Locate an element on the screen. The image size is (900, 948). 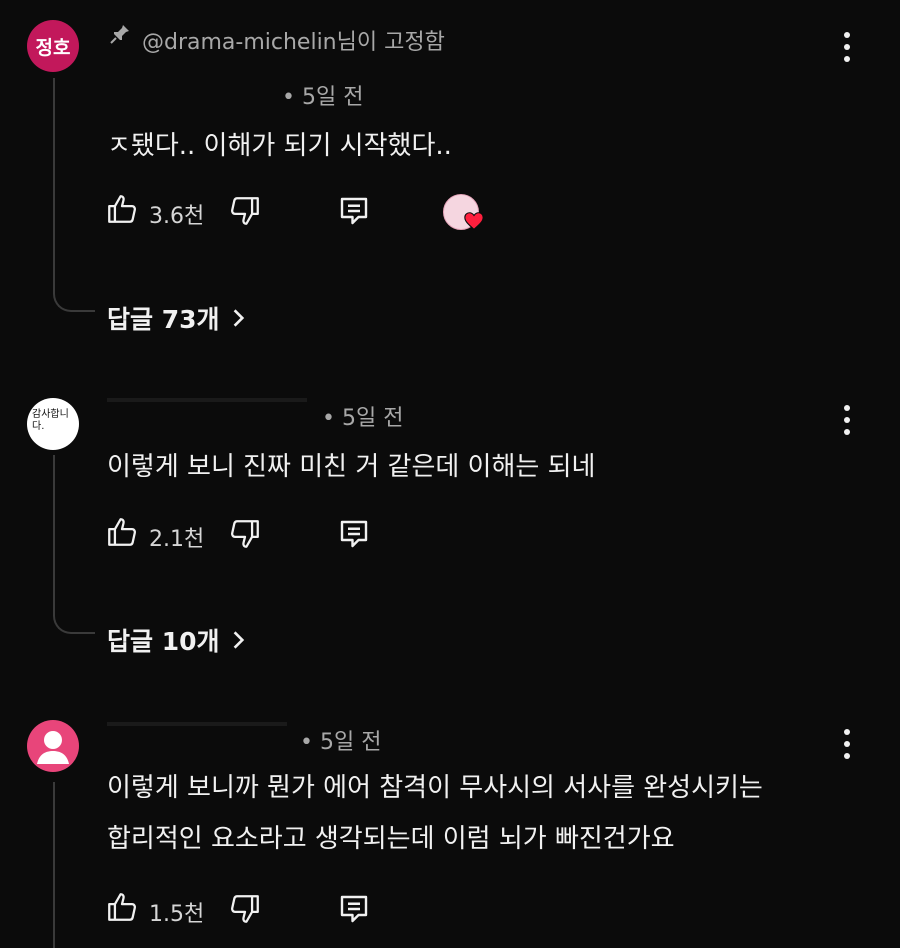
replies-label: 답글 73개 is located at coordinates (163, 319).